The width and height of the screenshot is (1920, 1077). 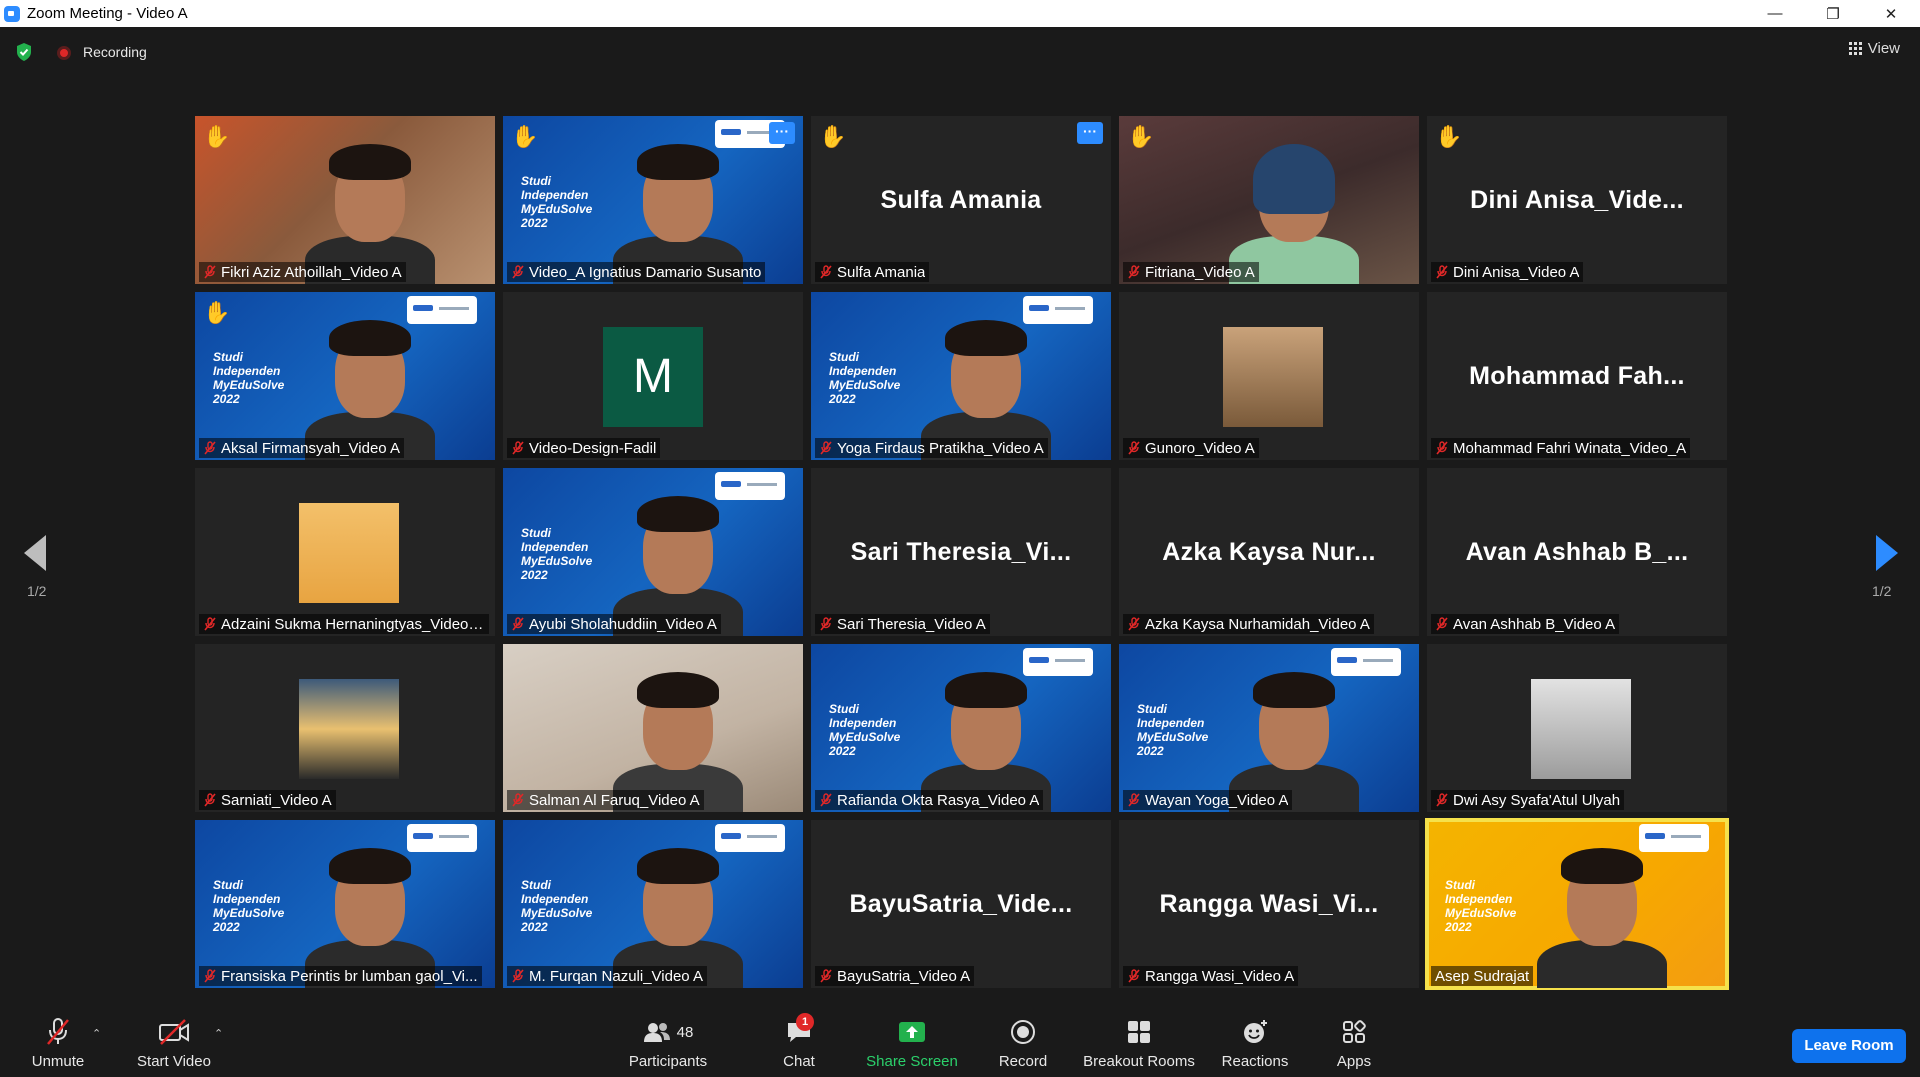 I want to click on next-page-arrow-icon, so click(x=1887, y=553).